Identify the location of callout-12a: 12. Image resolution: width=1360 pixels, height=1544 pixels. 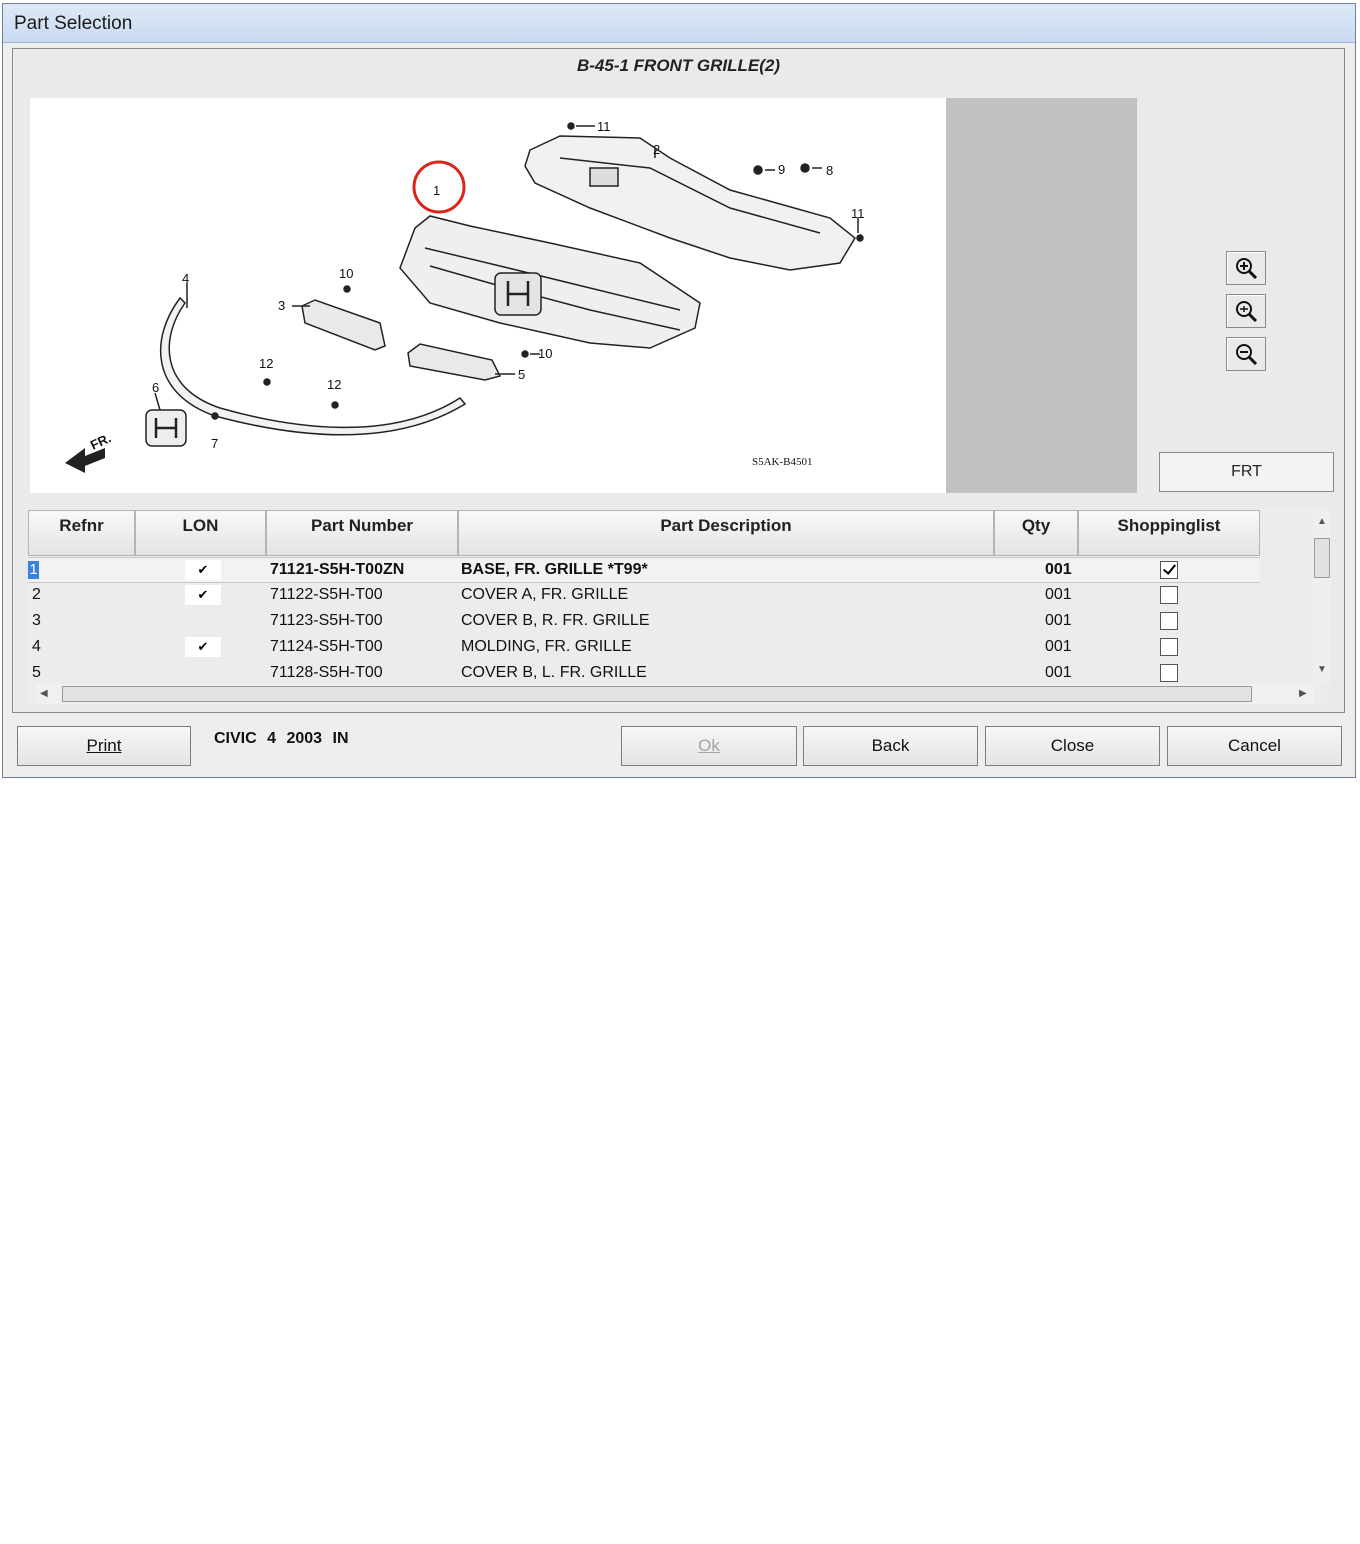
(266, 363).